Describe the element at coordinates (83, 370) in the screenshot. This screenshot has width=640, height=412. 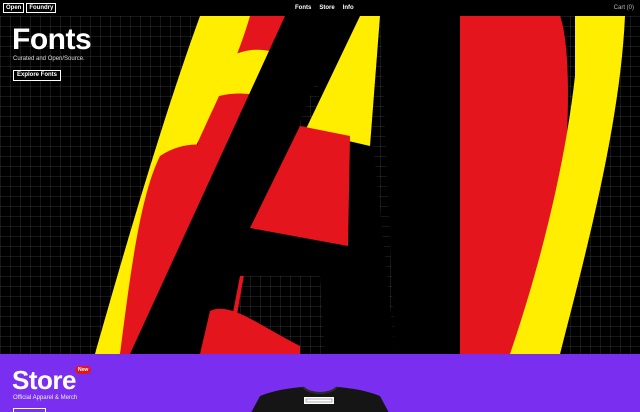
I see `new-badge: New` at that location.